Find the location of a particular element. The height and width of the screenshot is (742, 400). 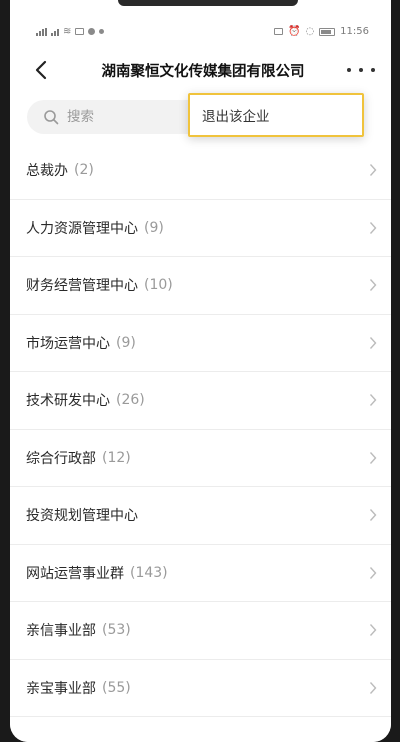

nfc-icon is located at coordinates (278, 31).